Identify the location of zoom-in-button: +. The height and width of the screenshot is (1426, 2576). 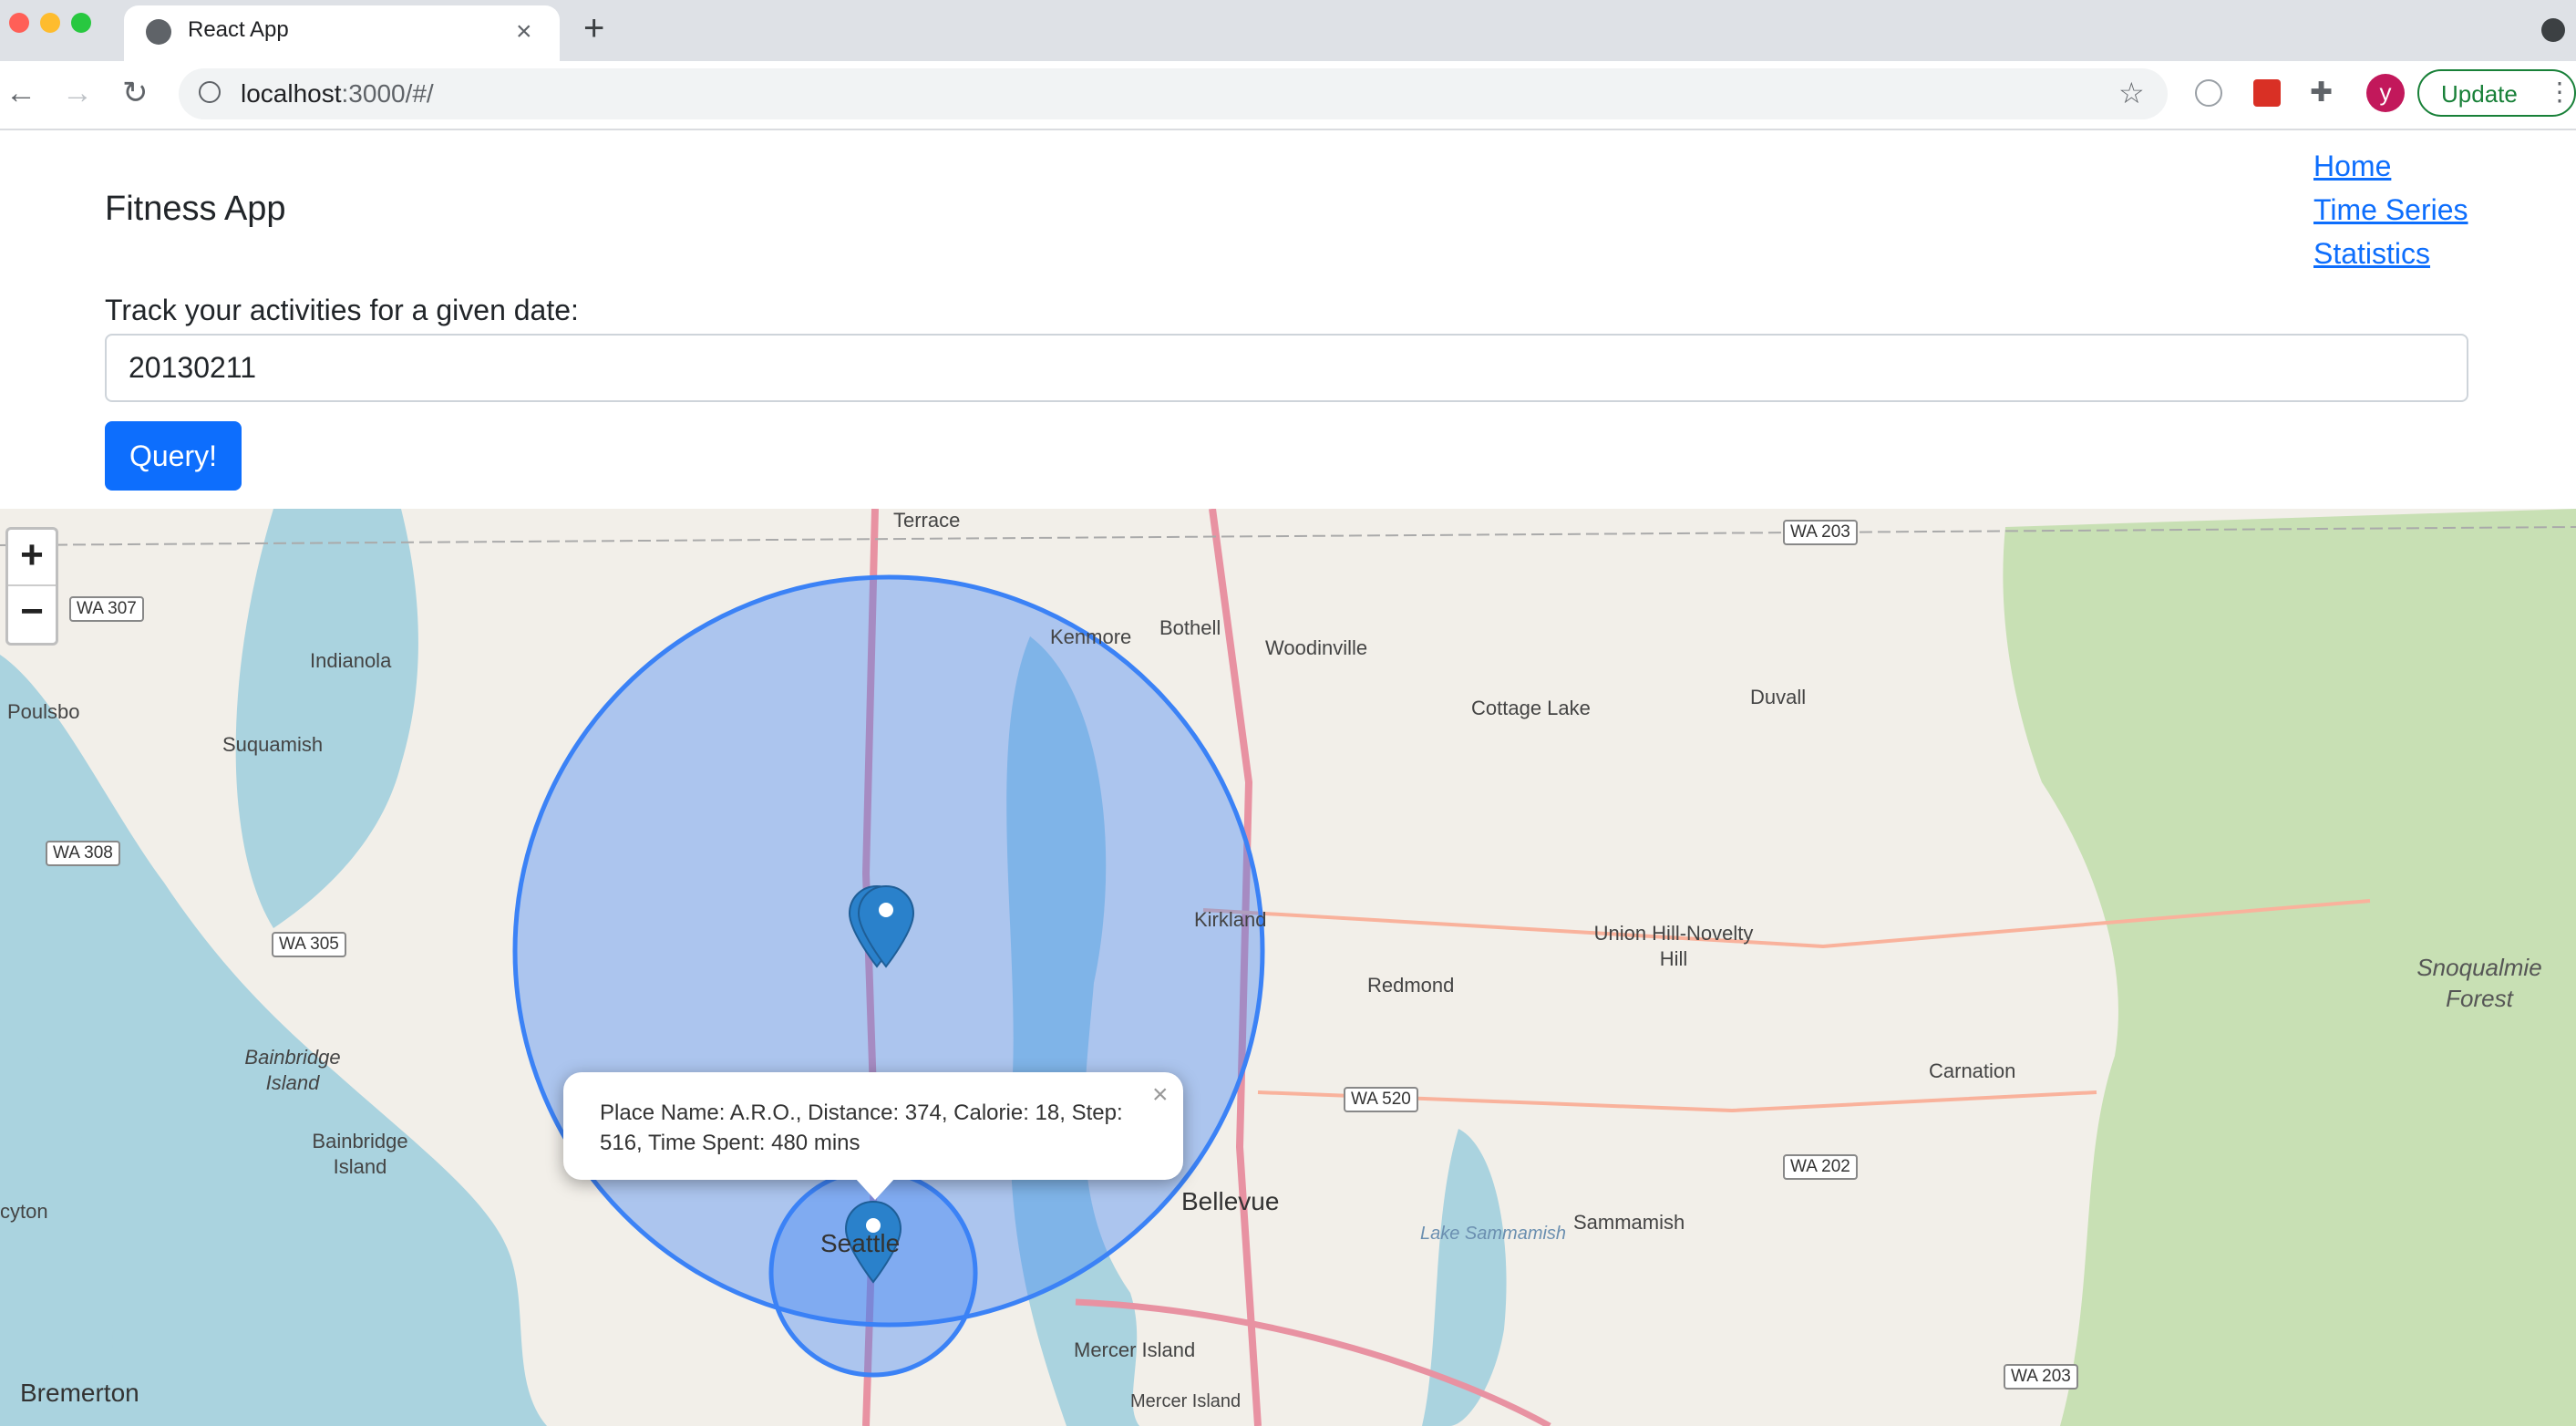
(32, 558).